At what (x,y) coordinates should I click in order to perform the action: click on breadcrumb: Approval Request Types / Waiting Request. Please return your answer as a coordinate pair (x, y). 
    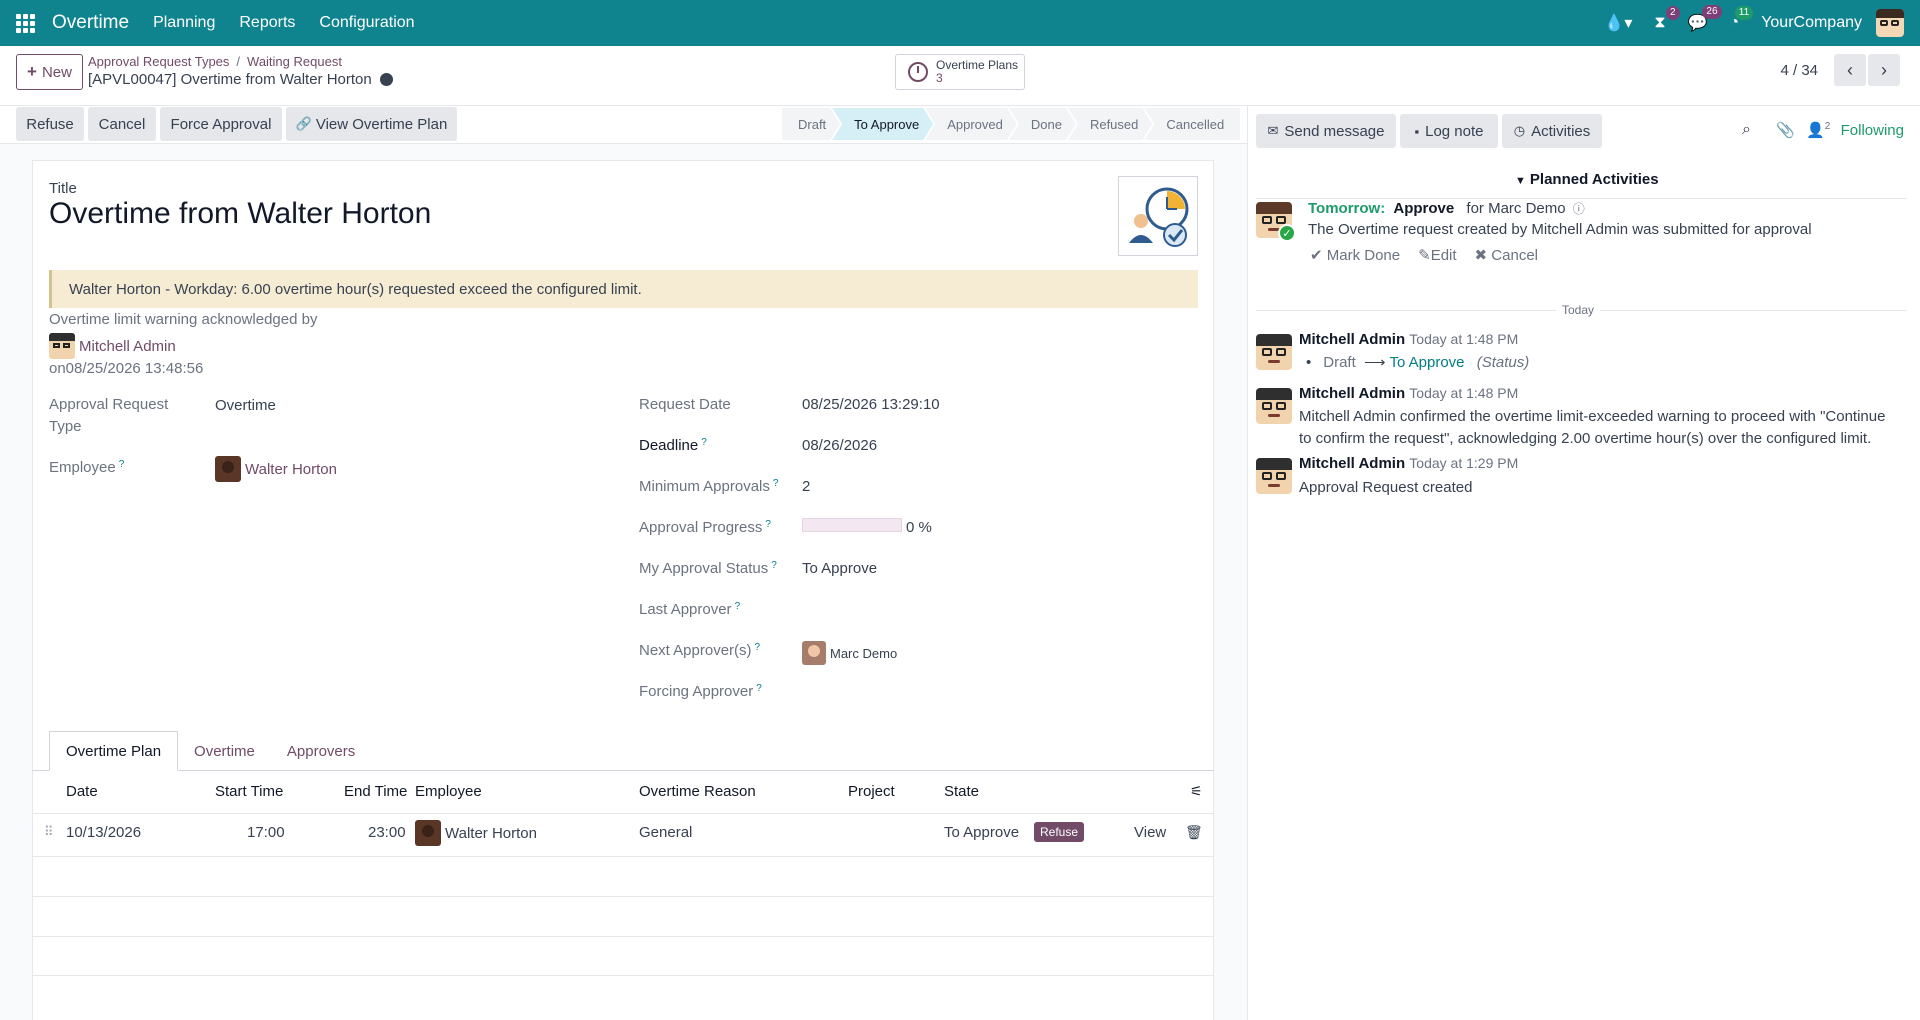
    Looking at the image, I should click on (215, 61).